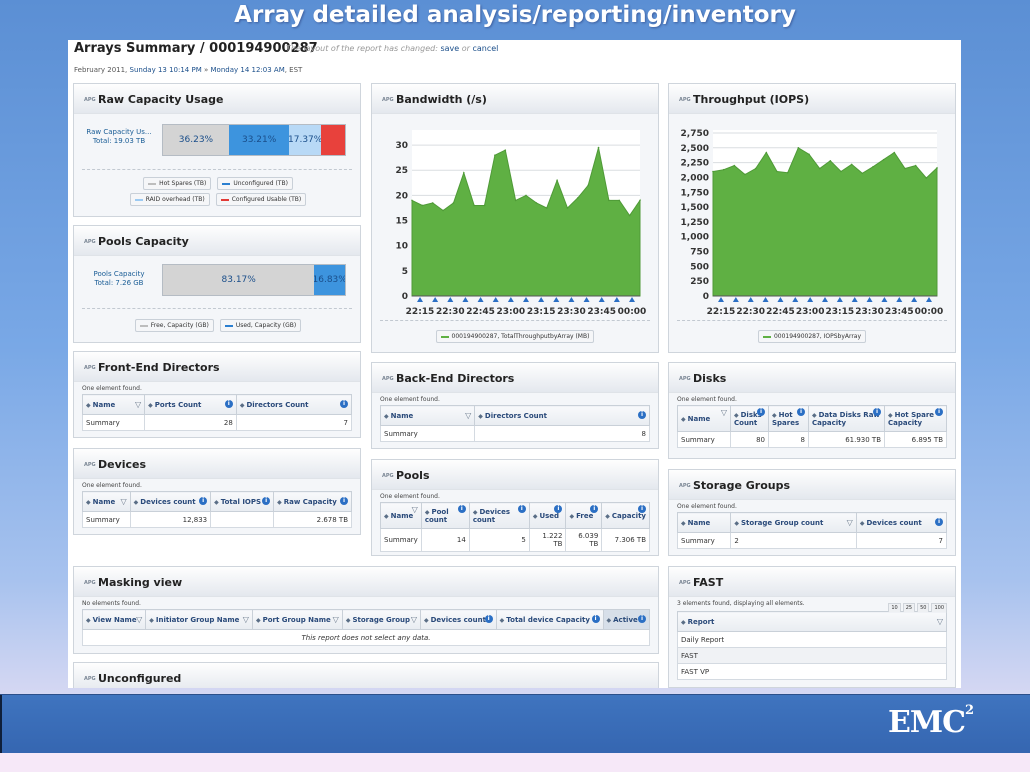 This screenshot has width=1030, height=772. I want to click on pools-capacity-bar: 83.17%16.83%, so click(254, 280).